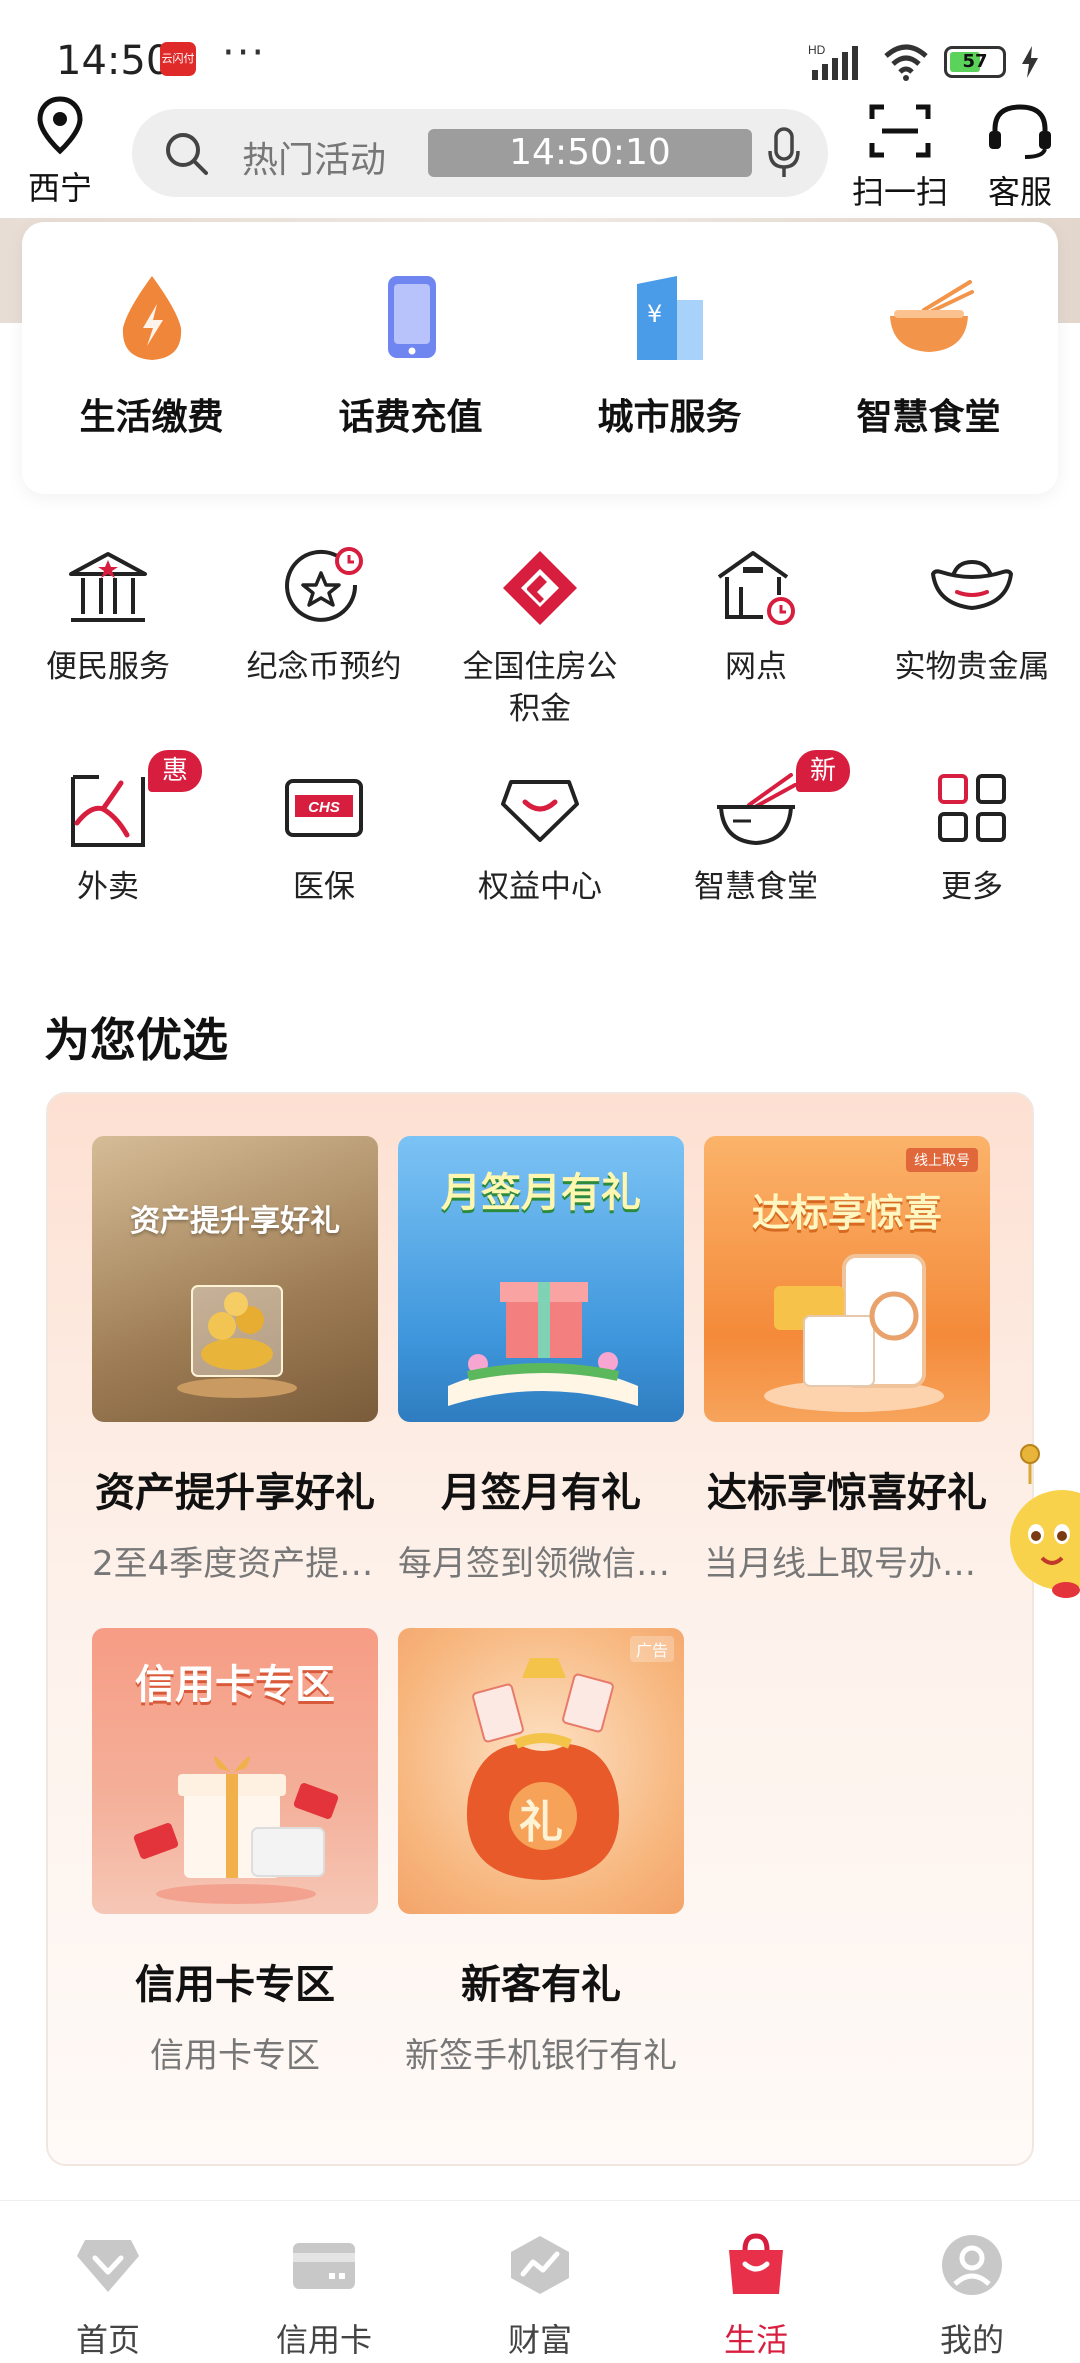  What do you see at coordinates (108, 2294) in the screenshot?
I see `nav-home: 首页` at bounding box center [108, 2294].